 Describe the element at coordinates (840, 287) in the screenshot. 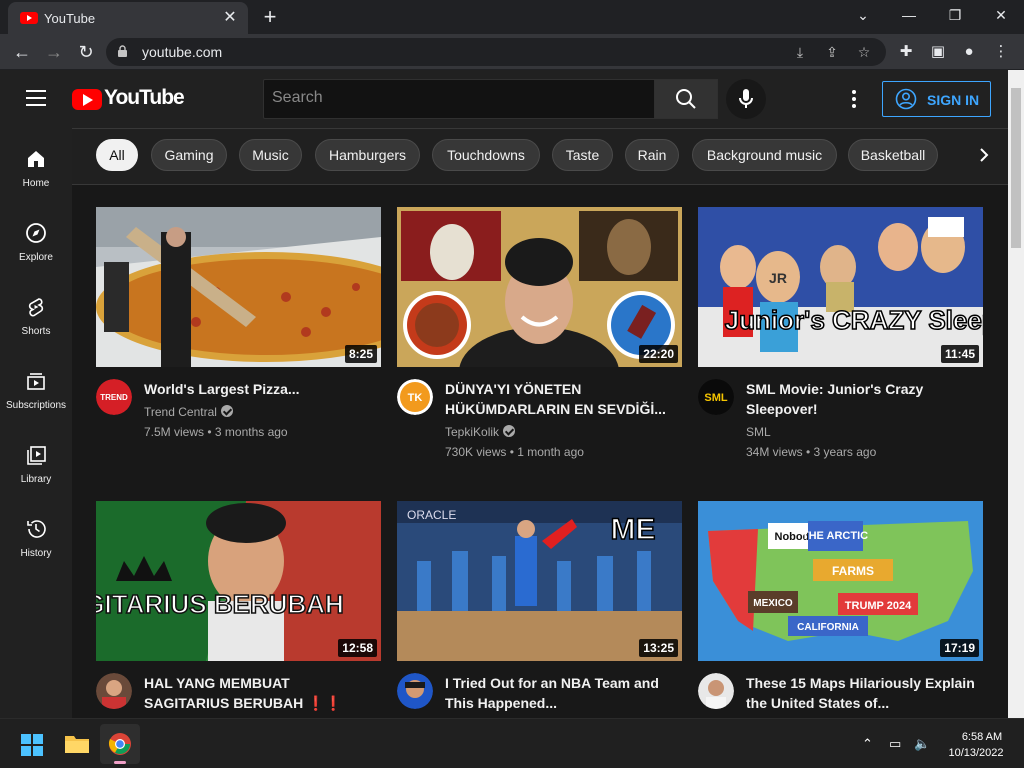

I see `video-thumbnail: JR Junior's CRAZY Sleepover! 11:45` at that location.